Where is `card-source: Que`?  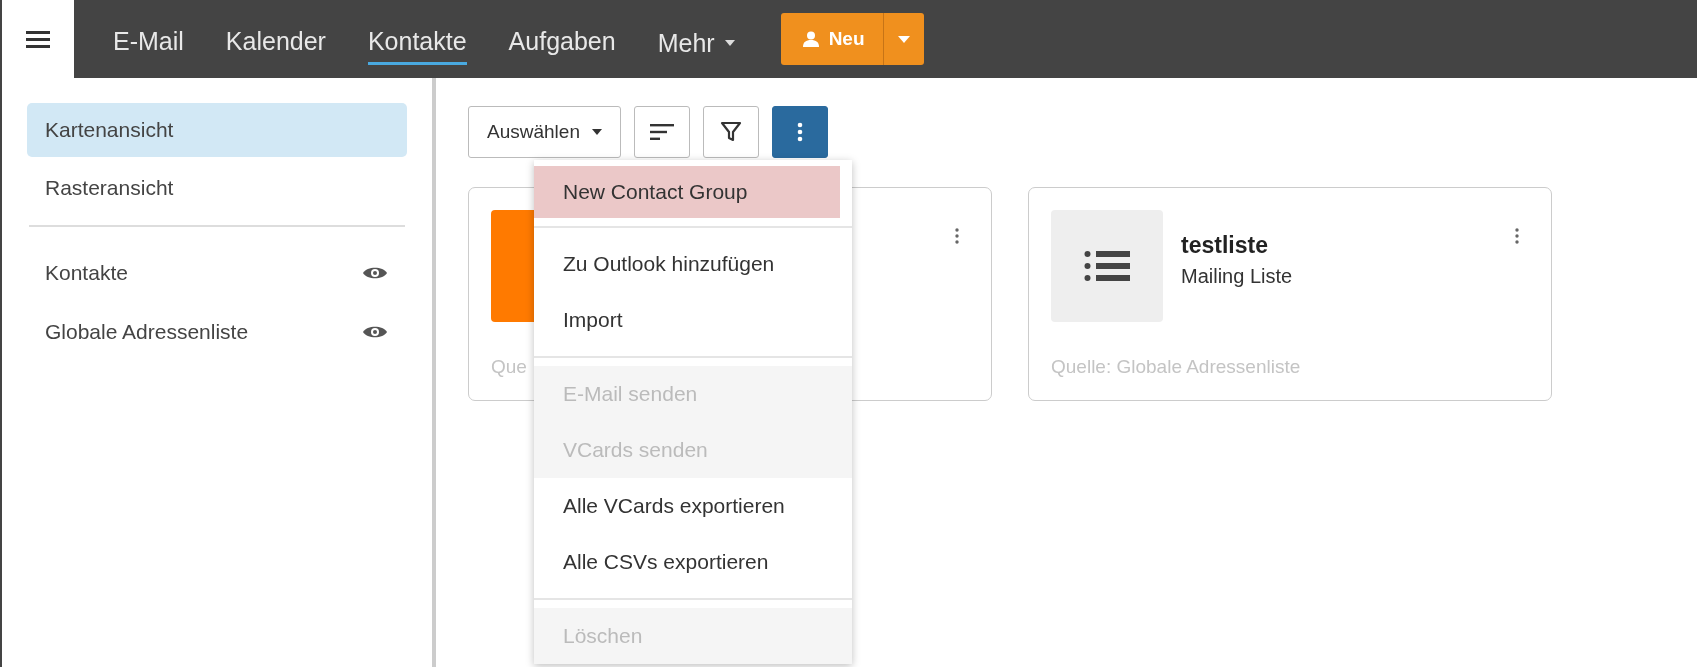 card-source: Que is located at coordinates (509, 367).